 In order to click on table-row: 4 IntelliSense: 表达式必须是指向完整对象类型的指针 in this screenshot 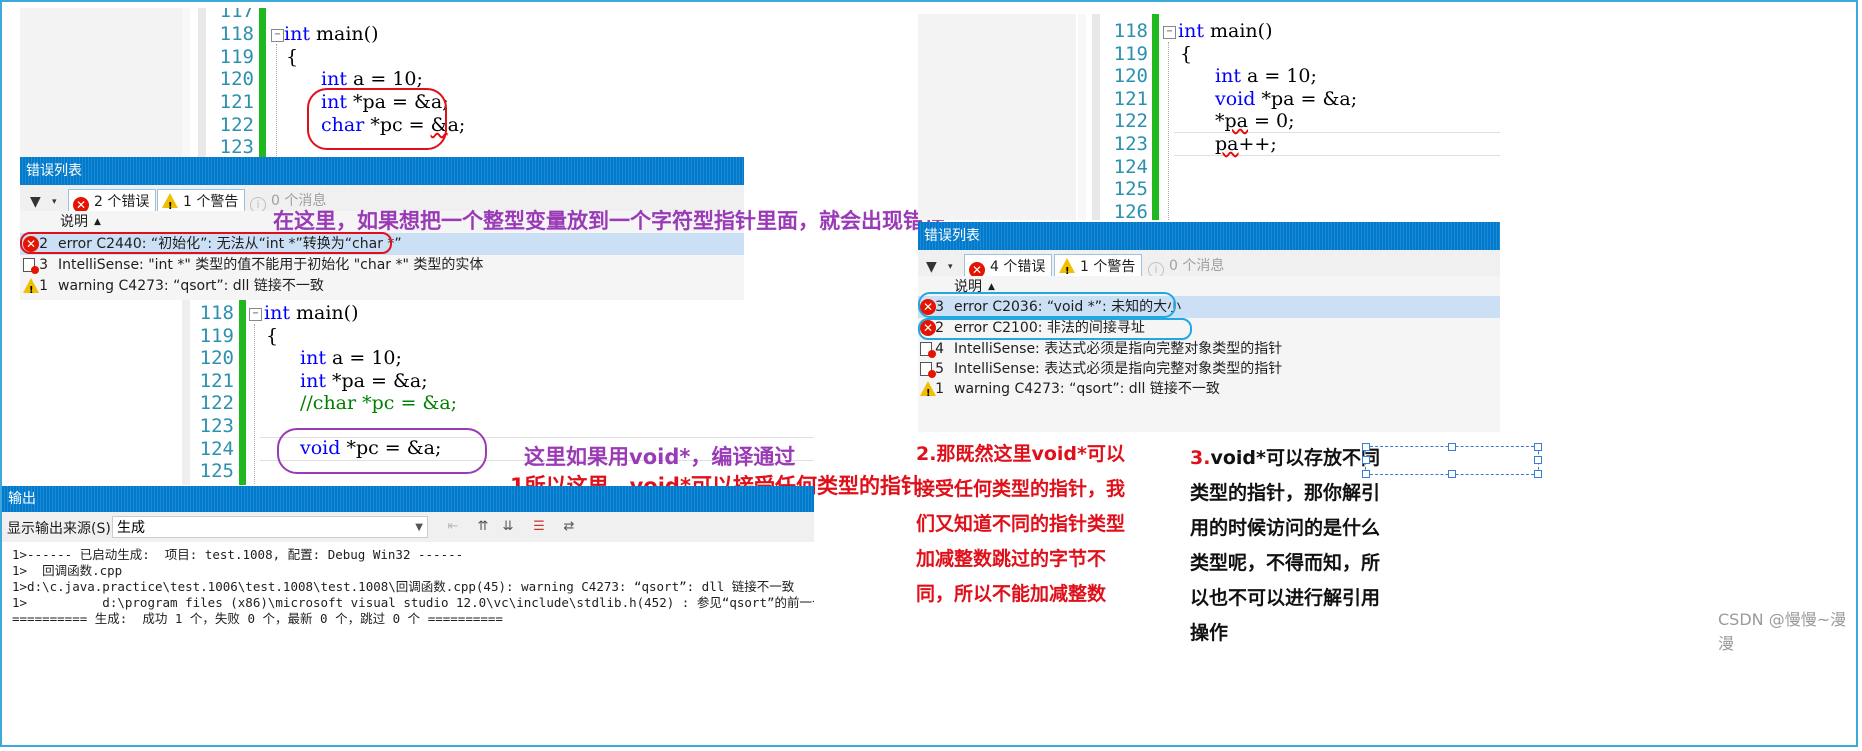, I will do `click(1209, 349)`.